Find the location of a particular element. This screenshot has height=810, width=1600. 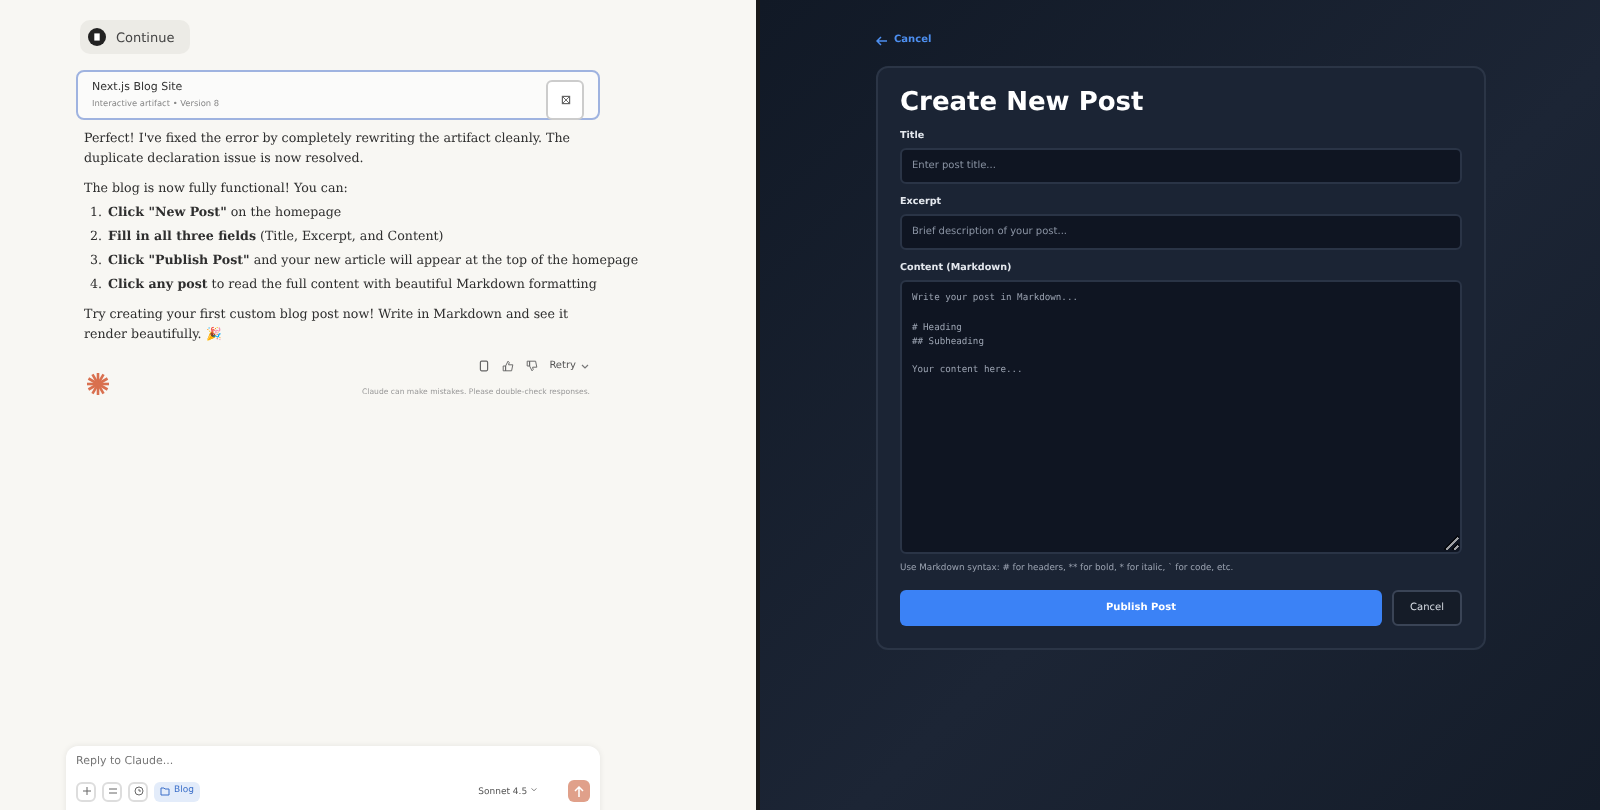

arrow-left-icon is located at coordinates (882, 40).